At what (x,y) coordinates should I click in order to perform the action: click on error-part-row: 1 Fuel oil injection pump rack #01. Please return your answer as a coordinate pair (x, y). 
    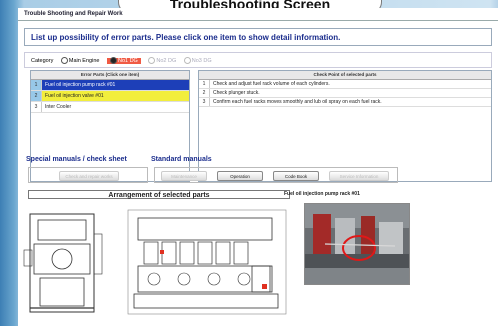
    Looking at the image, I should click on (110, 85).